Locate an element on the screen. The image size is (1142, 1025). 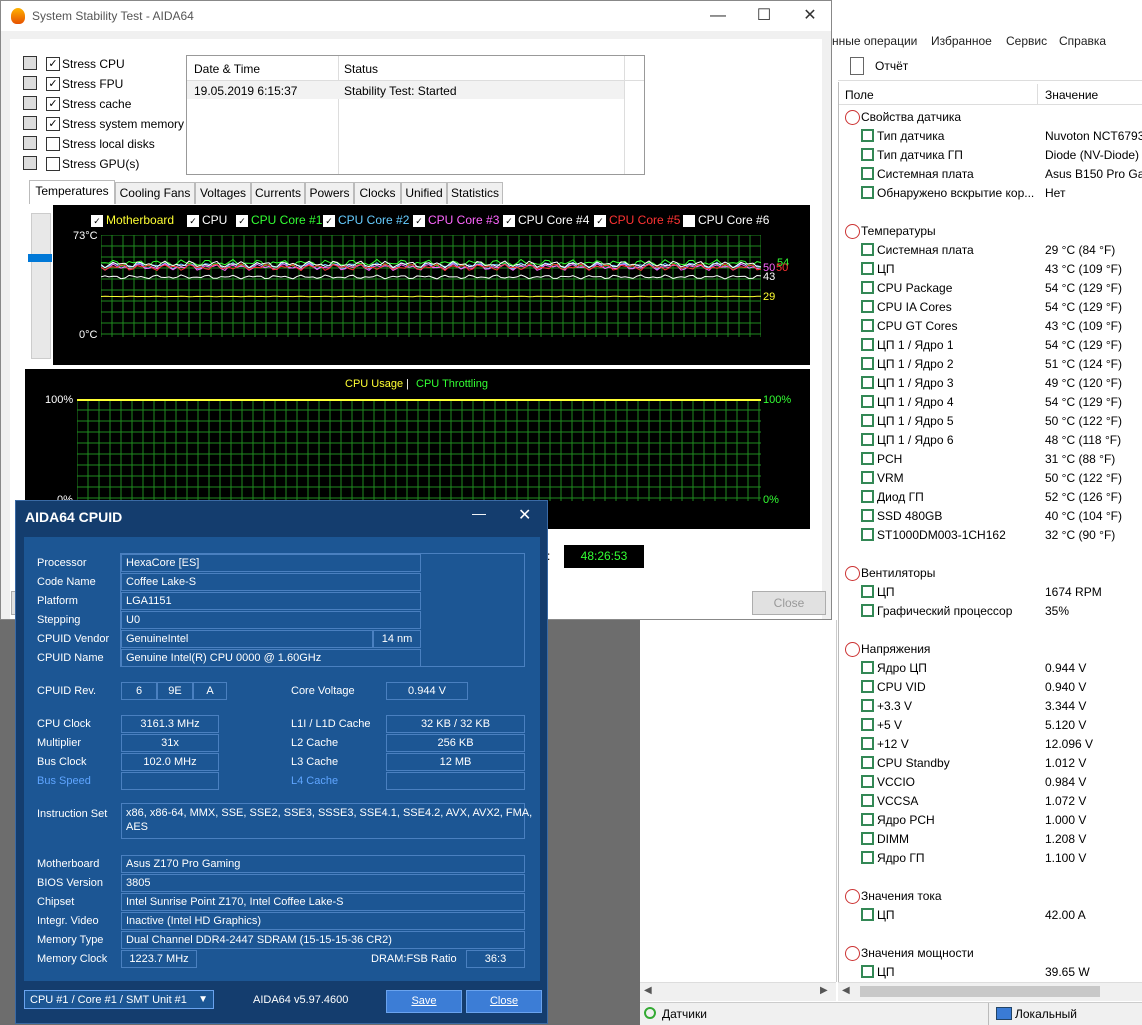
cpuid-close-button: Close is located at coordinates (504, 1001).